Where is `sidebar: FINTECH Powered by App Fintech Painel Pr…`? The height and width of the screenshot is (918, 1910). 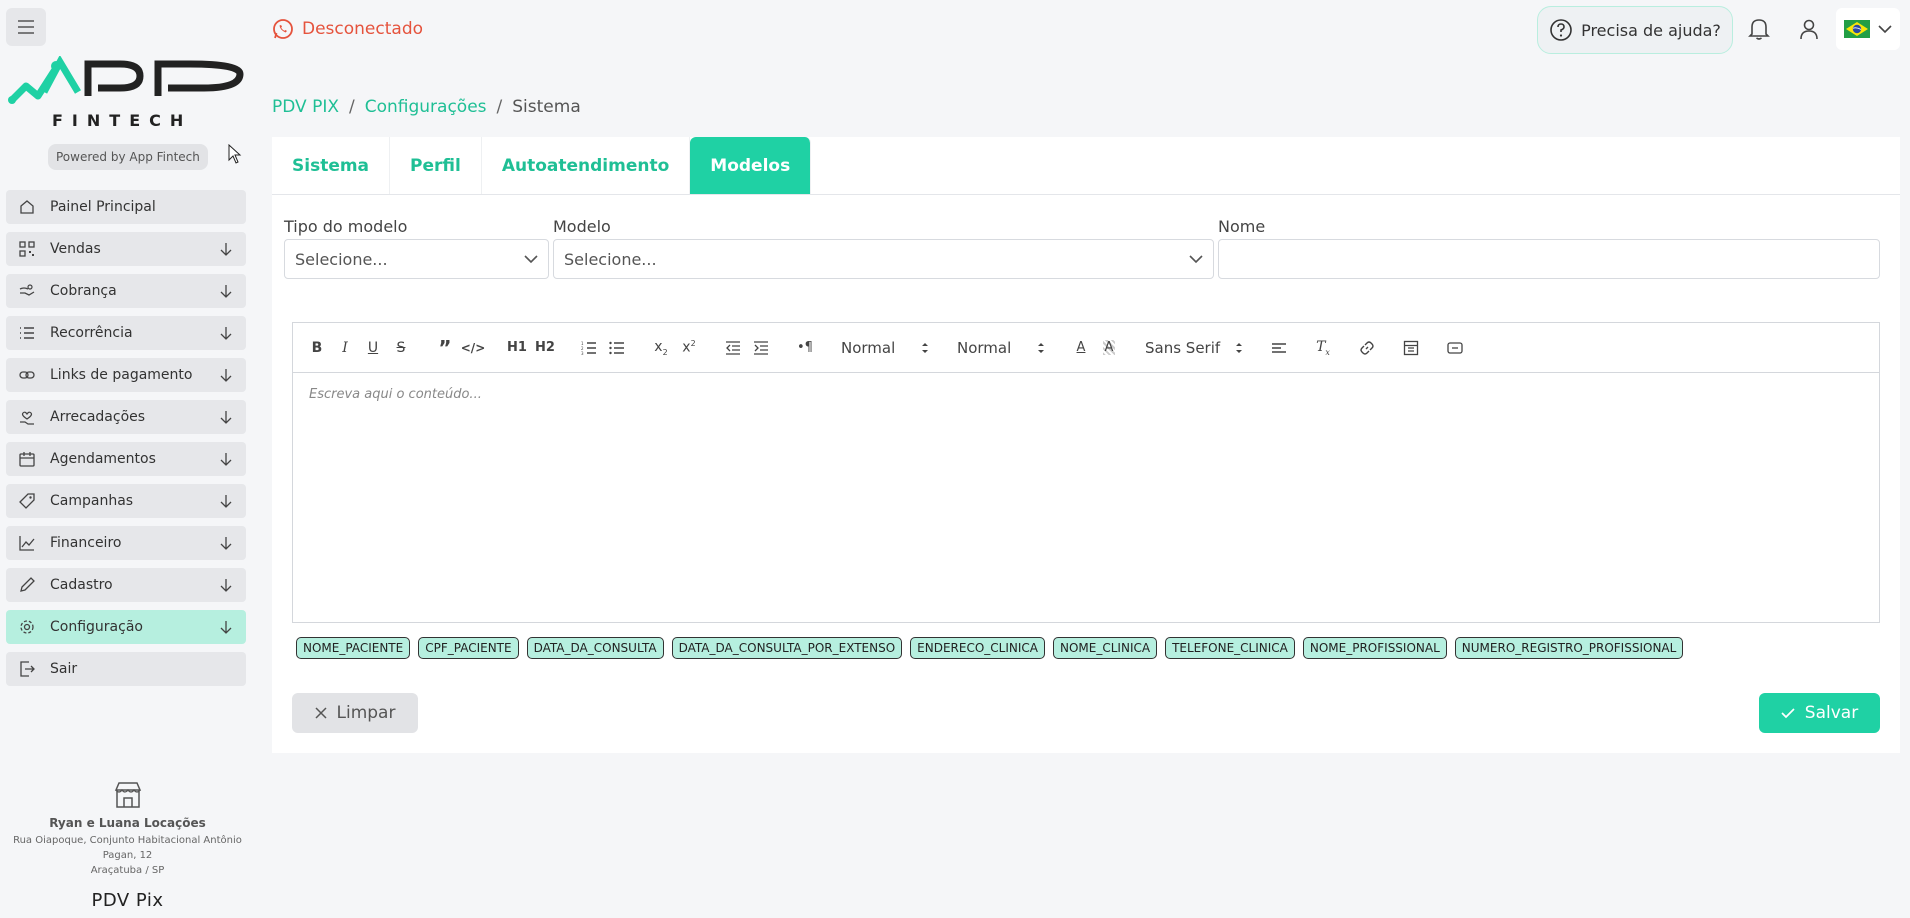 sidebar: FINTECH Powered by App Fintech Painel Pr… is located at coordinates (127, 459).